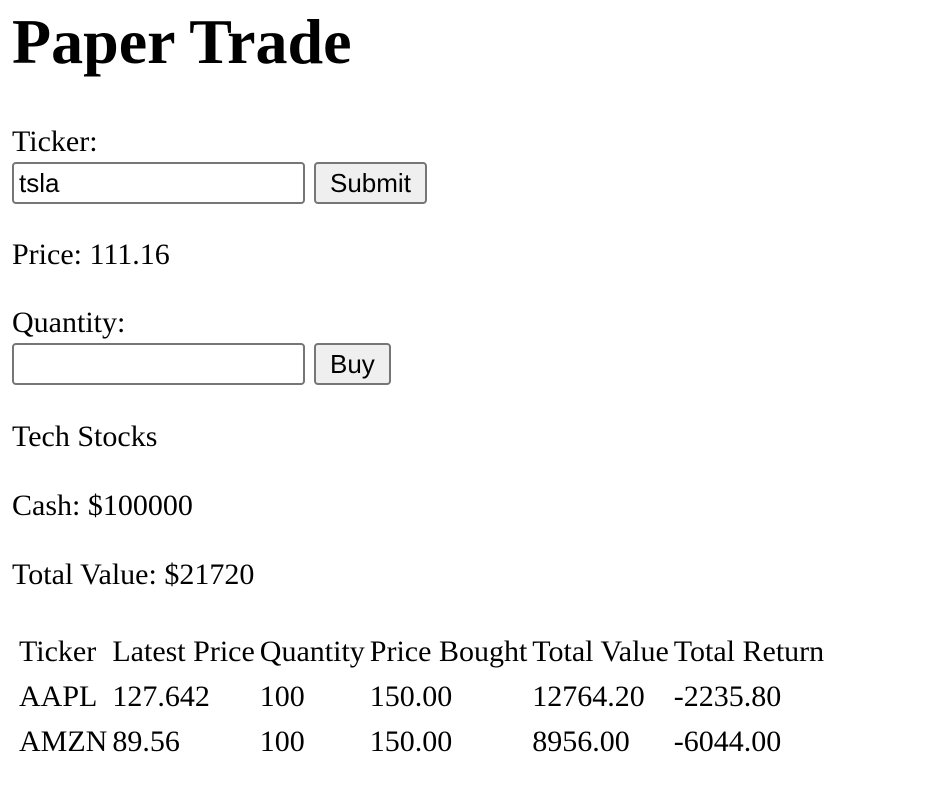 This screenshot has height=794, width=934. Describe the element at coordinates (749, 651) in the screenshot. I see `column-header: Total Return` at that location.